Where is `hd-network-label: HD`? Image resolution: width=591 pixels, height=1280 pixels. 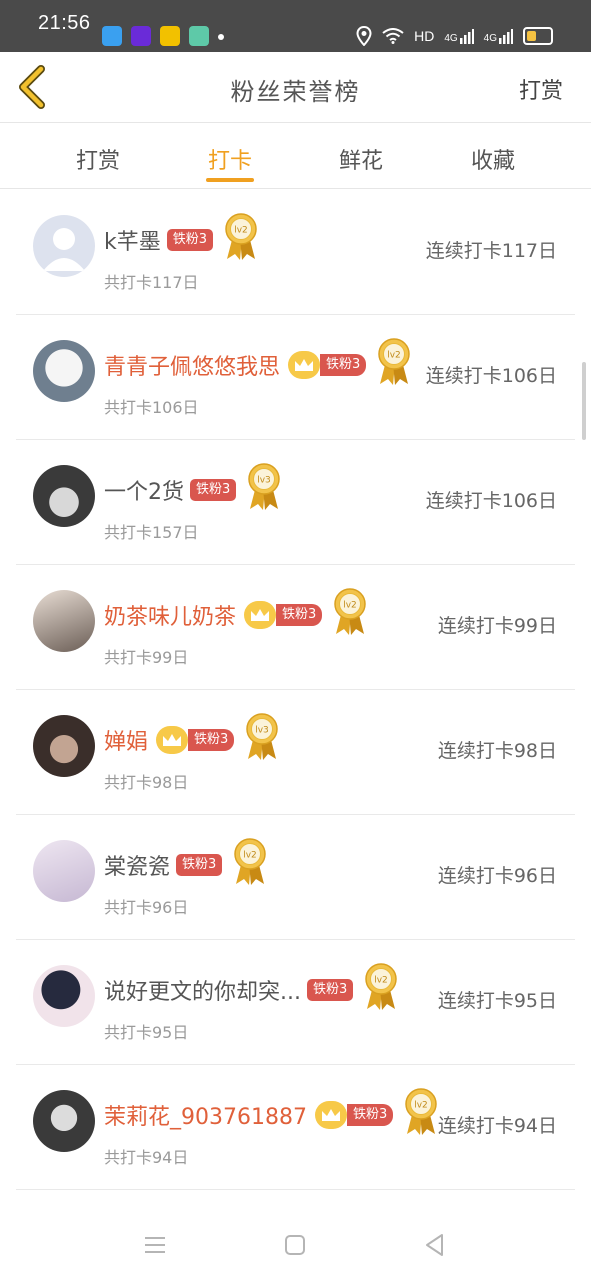 hd-network-label: HD is located at coordinates (424, 36).